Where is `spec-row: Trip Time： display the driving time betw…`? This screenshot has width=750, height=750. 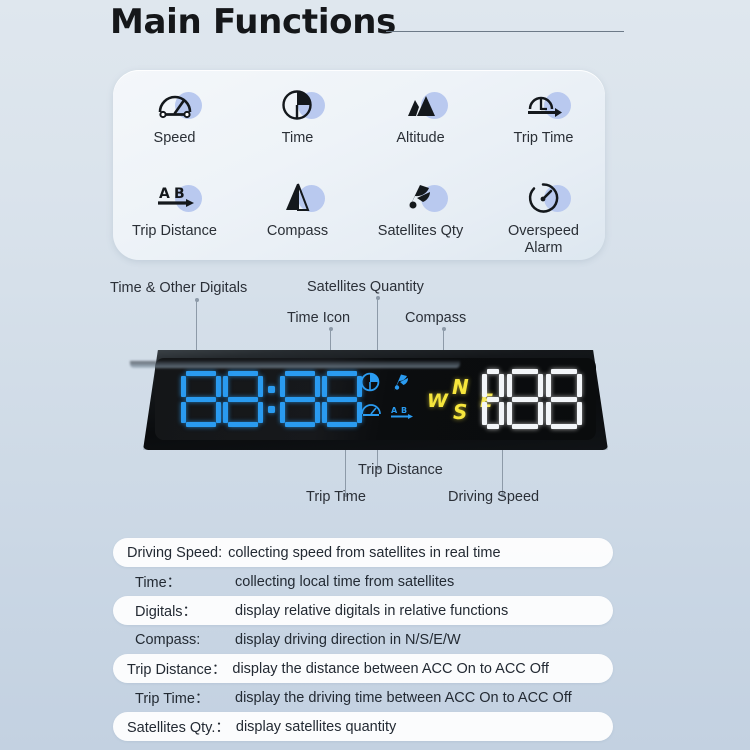 spec-row: Trip Time： display the driving time betw… is located at coordinates (363, 697).